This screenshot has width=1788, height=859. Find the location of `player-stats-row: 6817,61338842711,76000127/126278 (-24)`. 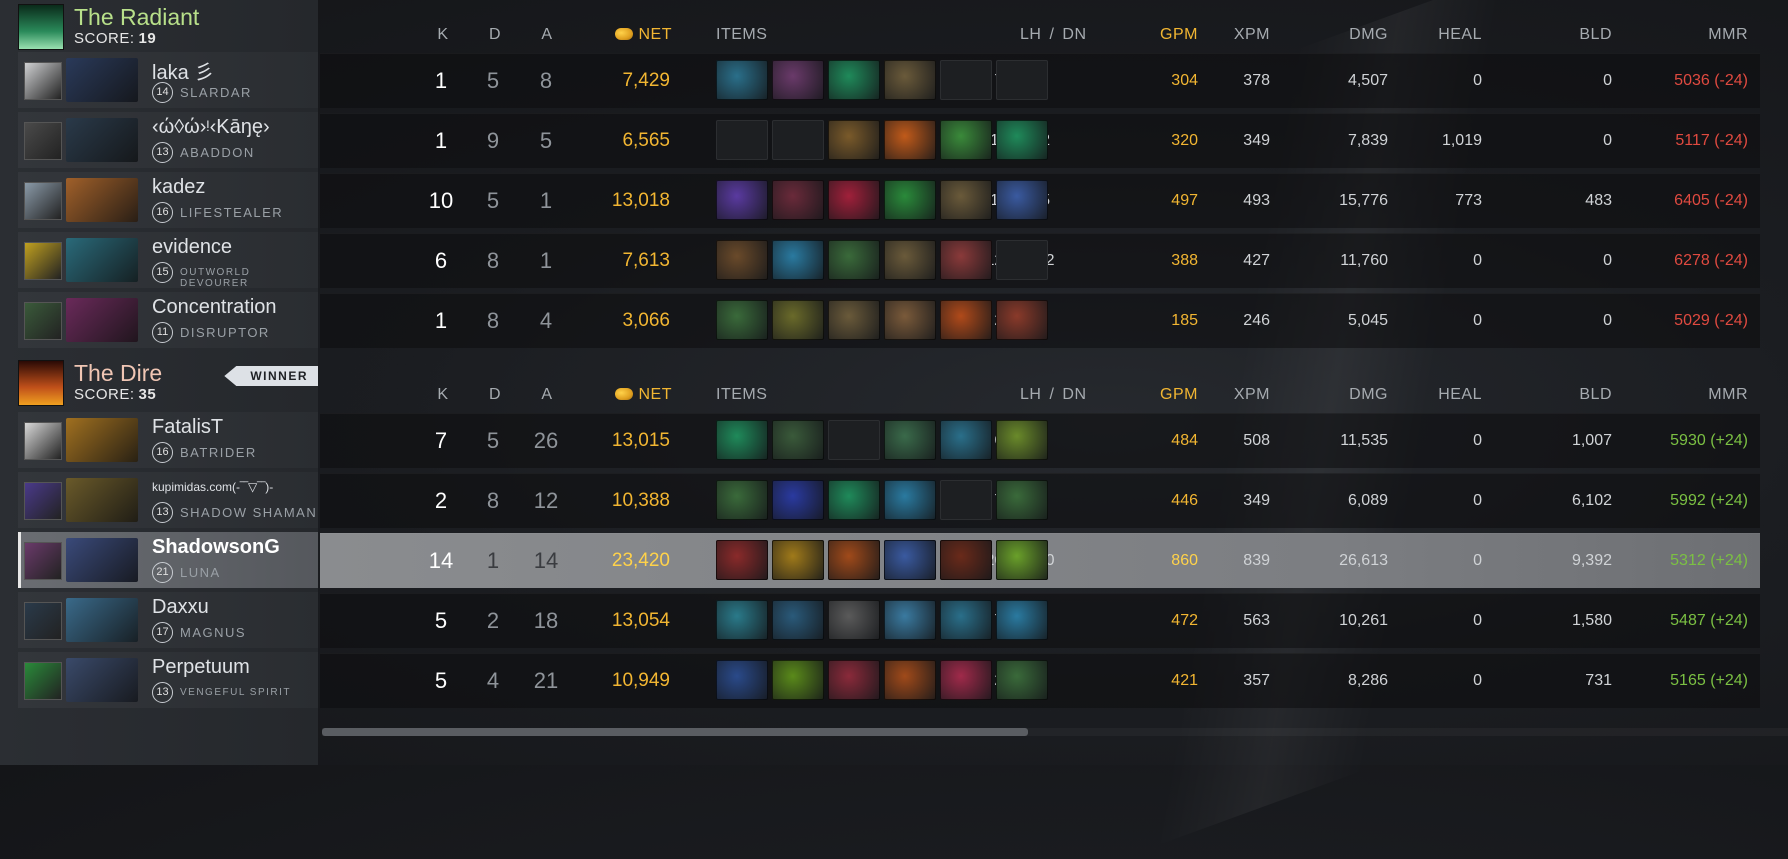

player-stats-row: 6817,61338842711,76000127/126278 (-24) is located at coordinates (1040, 260).